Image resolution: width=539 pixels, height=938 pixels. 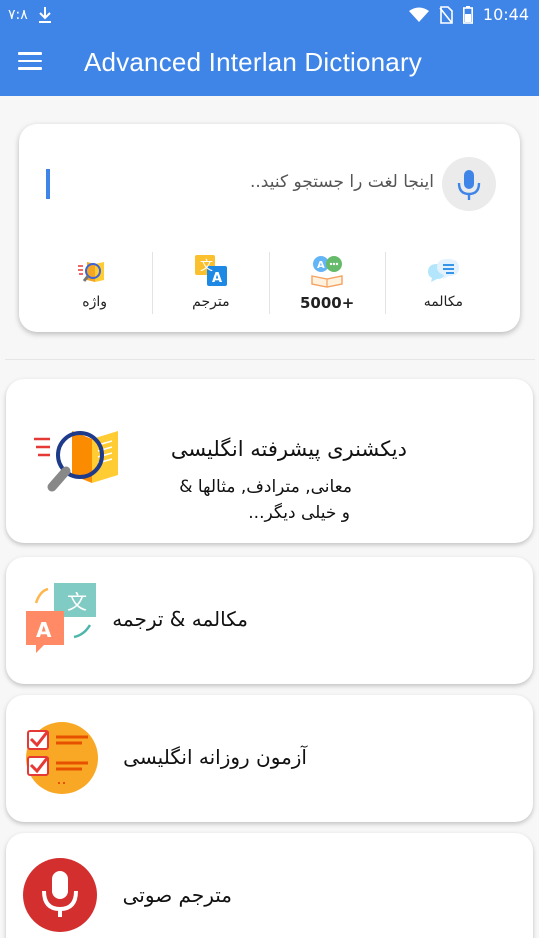 What do you see at coordinates (265, 487) in the screenshot?
I see `feature-dictionary-subtitle-line1: معانی, مترادف, مثالها &` at bounding box center [265, 487].